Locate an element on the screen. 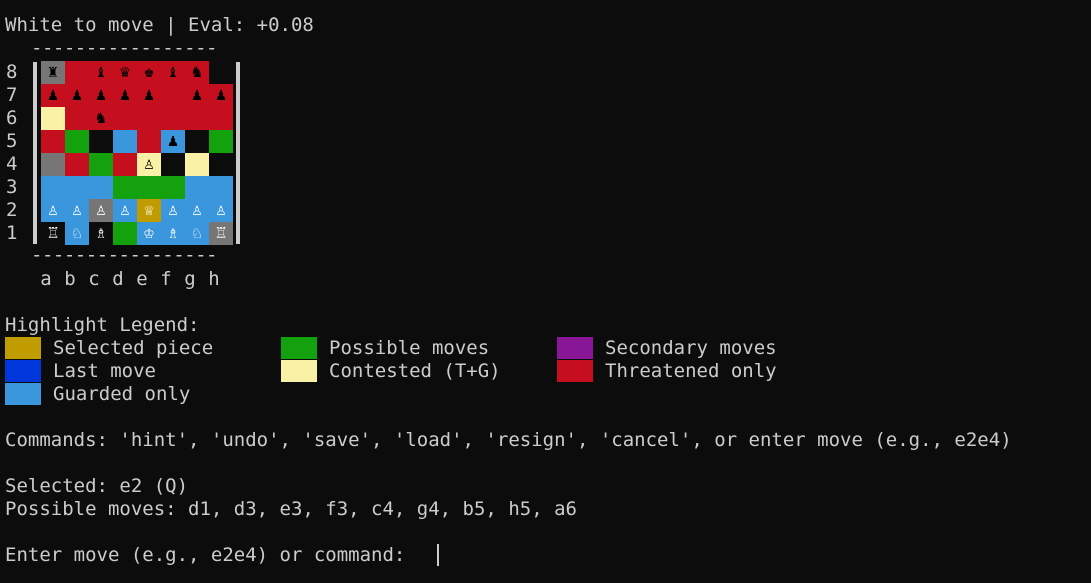 The width and height of the screenshot is (1091, 583). board-square-e8: ♚ is located at coordinates (149, 72).